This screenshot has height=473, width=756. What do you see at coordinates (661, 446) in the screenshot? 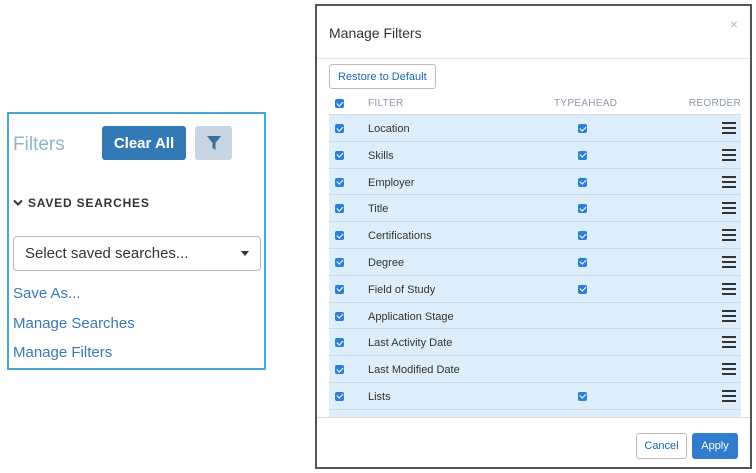
I see `cancel-button: Cancel` at bounding box center [661, 446].